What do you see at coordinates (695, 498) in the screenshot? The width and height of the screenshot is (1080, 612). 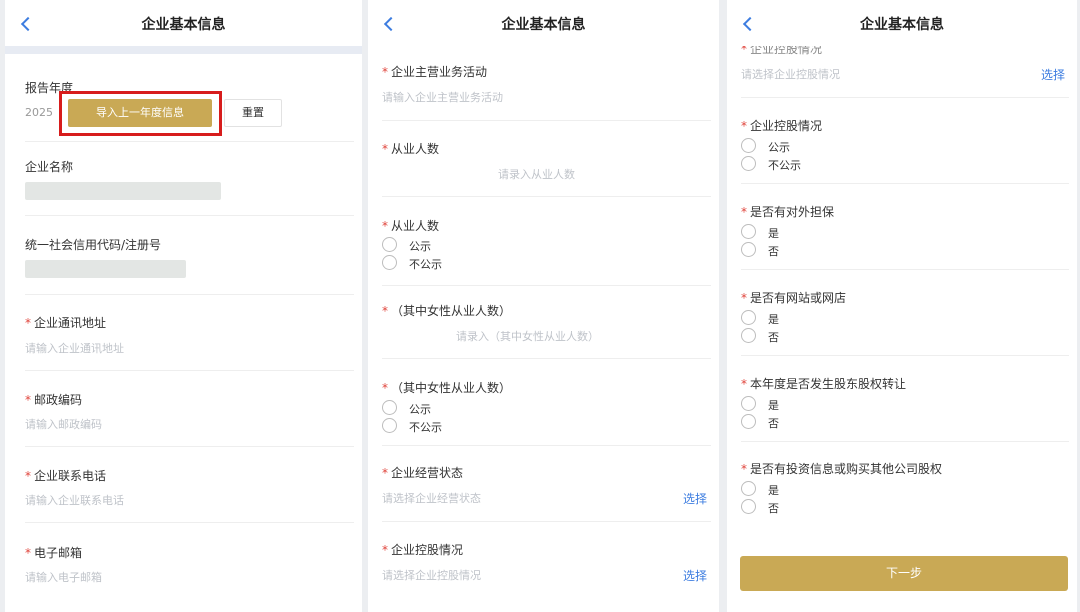 I see `op-status-select-link: 选择` at bounding box center [695, 498].